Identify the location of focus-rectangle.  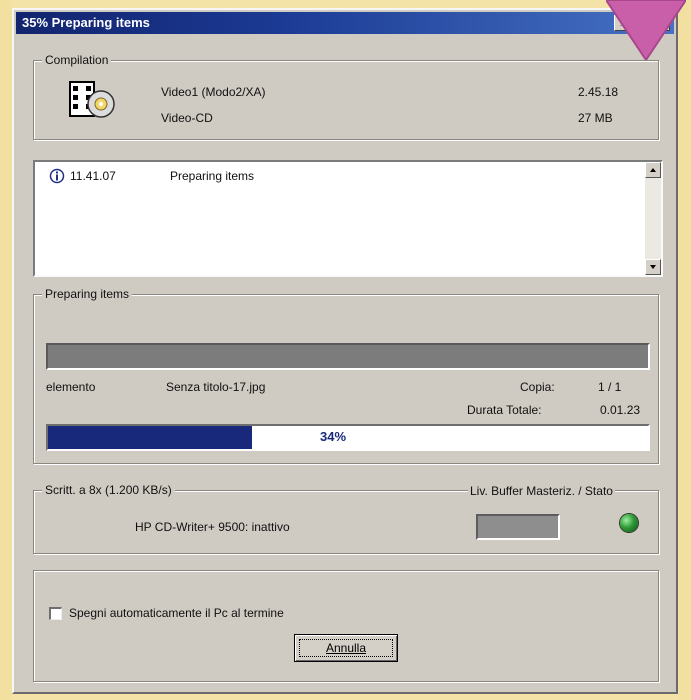
(346, 648).